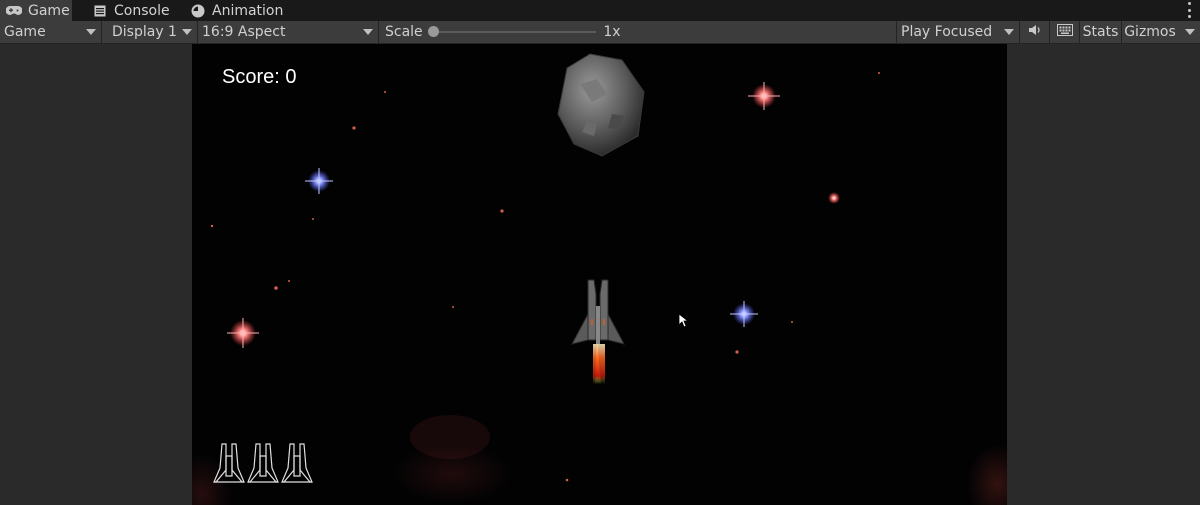  I want to click on keyboard-shortcuts-button, so click(1065, 32).